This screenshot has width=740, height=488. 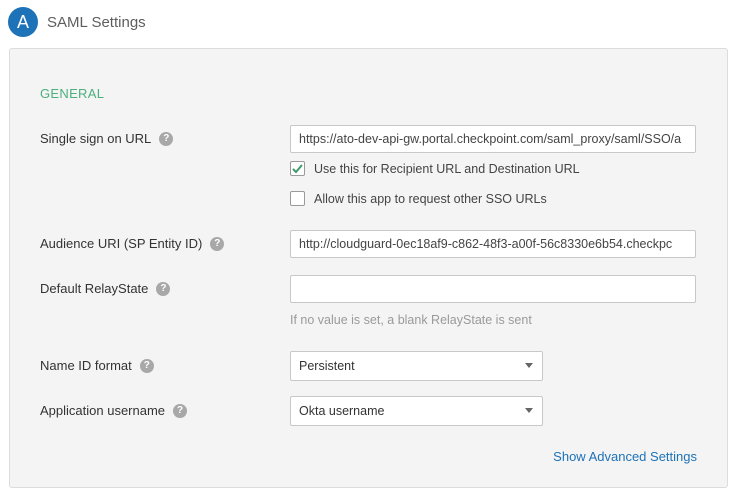 What do you see at coordinates (103, 410) in the screenshot?
I see `app-username-label: Application username` at bounding box center [103, 410].